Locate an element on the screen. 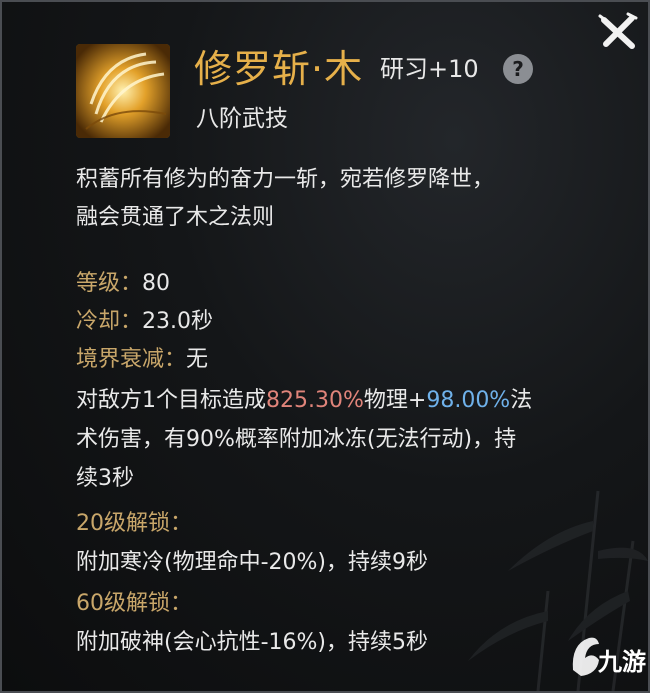 Image resolution: width=650 pixels, height=693 pixels. cooldown-label: 冷却： is located at coordinates (109, 321).